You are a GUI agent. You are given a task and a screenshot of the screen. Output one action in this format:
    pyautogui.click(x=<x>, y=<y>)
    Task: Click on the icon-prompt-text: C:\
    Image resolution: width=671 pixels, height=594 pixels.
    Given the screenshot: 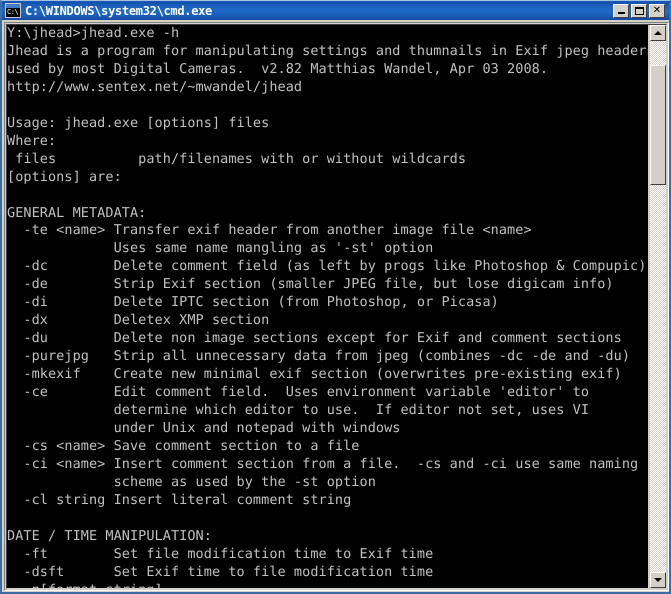 What is the action you would take?
    pyautogui.click(x=13, y=12)
    